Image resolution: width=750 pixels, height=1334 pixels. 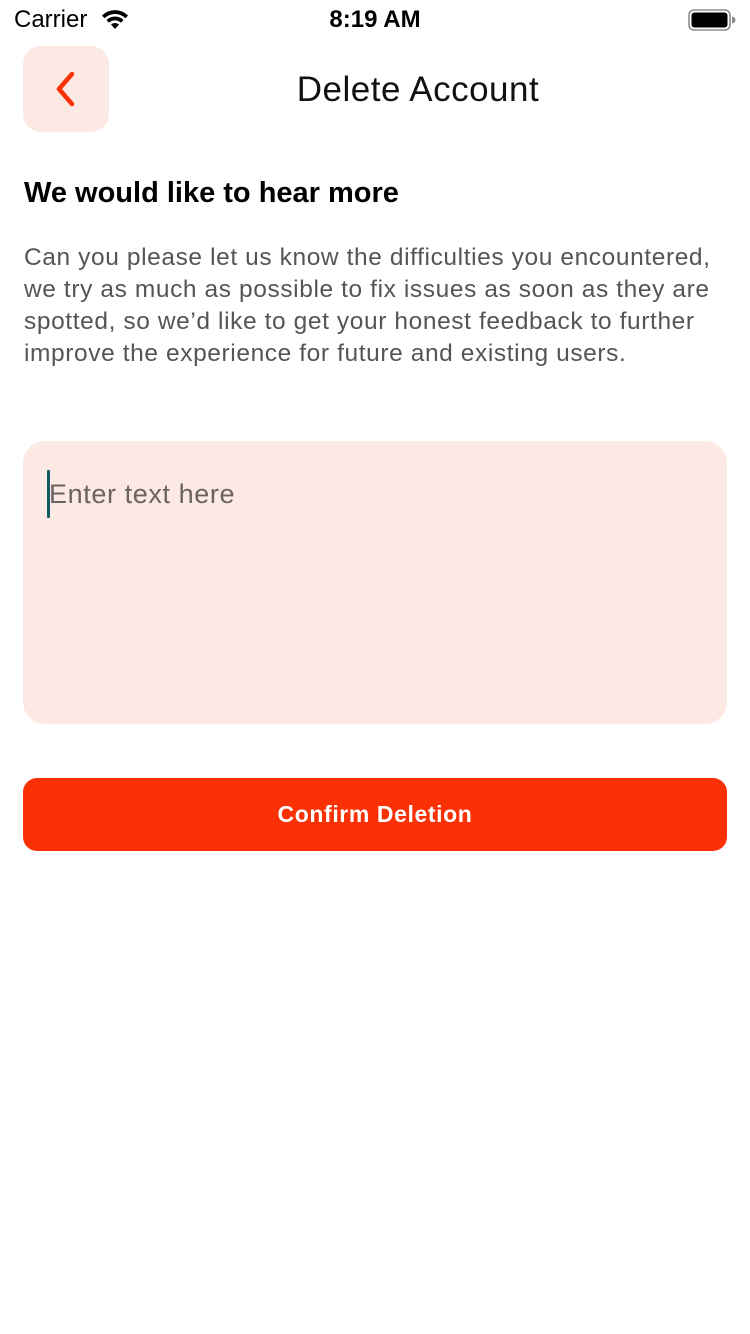 I want to click on status-bar: Carrier 8:19 AM, so click(x=375, y=20).